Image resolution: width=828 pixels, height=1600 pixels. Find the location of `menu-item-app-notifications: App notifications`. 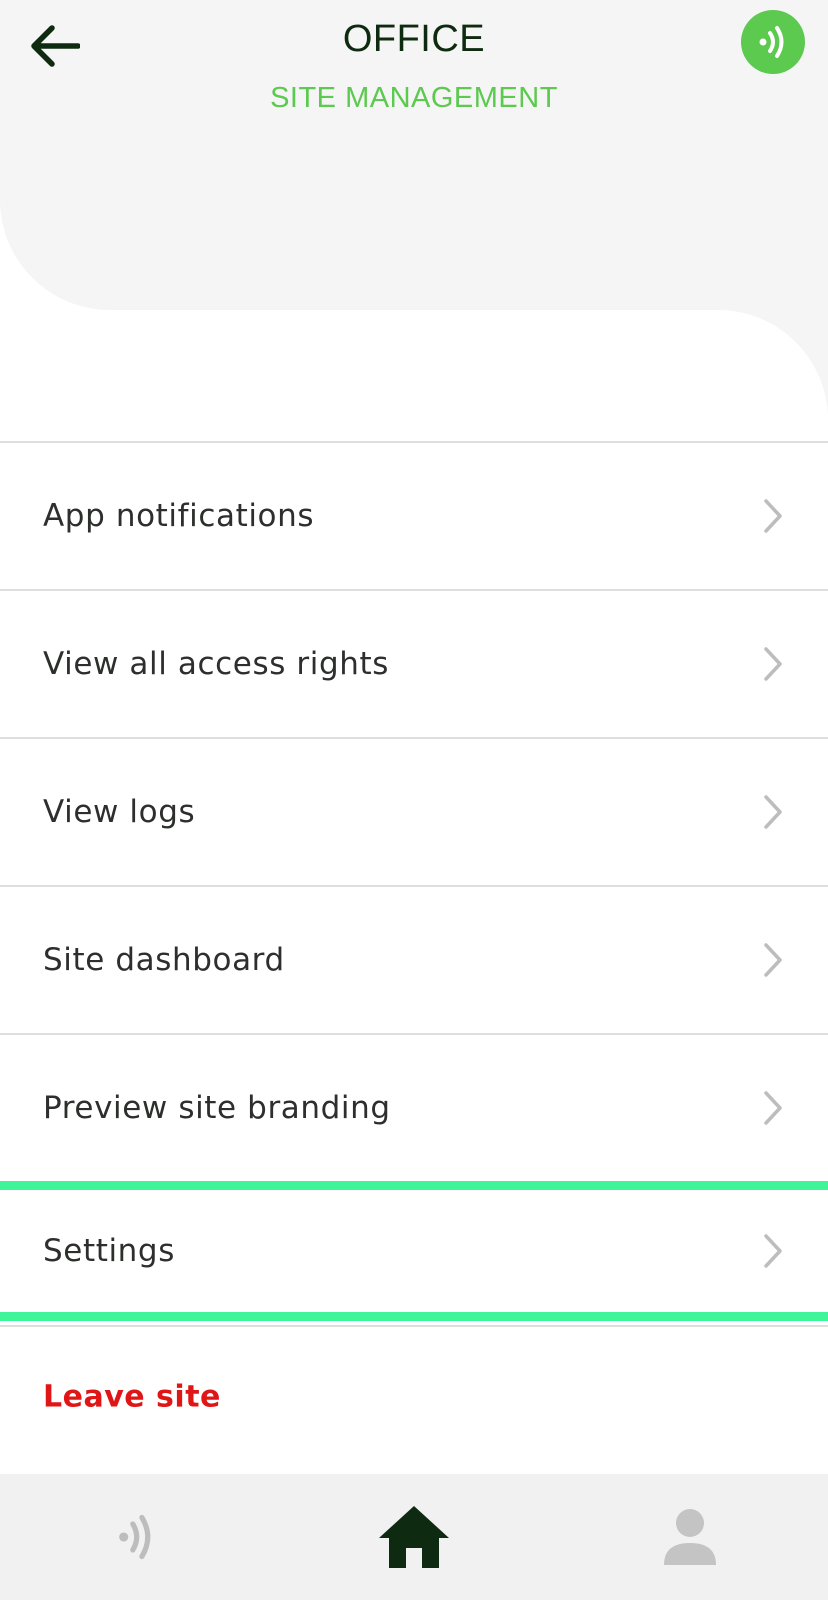

menu-item-app-notifications: App notifications is located at coordinates (414, 515).